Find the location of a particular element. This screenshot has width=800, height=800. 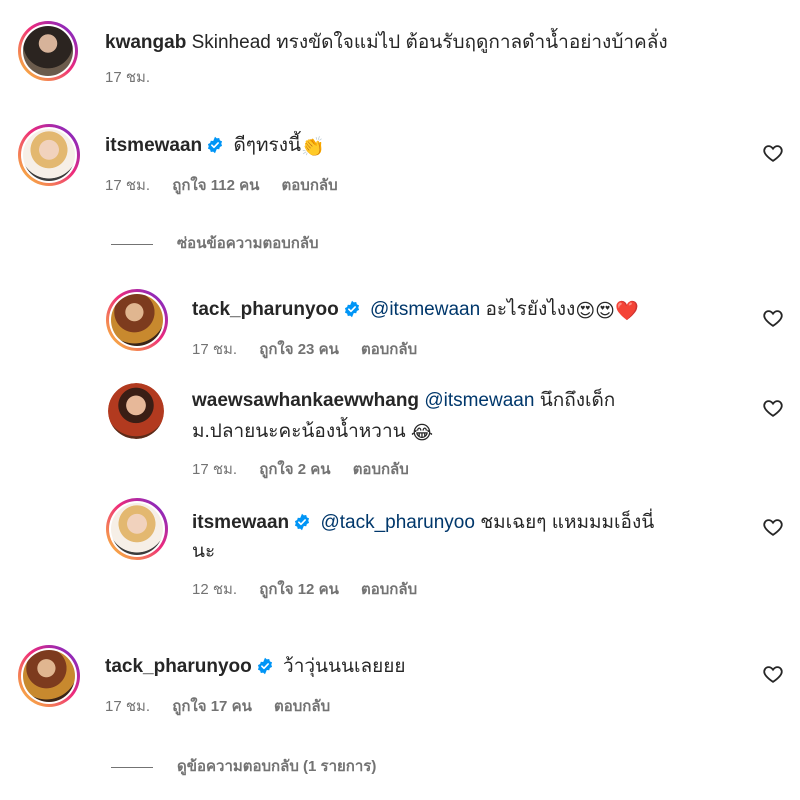

reply-2-text-line2: ม.ปลายนะคะน้องน้ำหวาน 😂 is located at coordinates (312, 433).